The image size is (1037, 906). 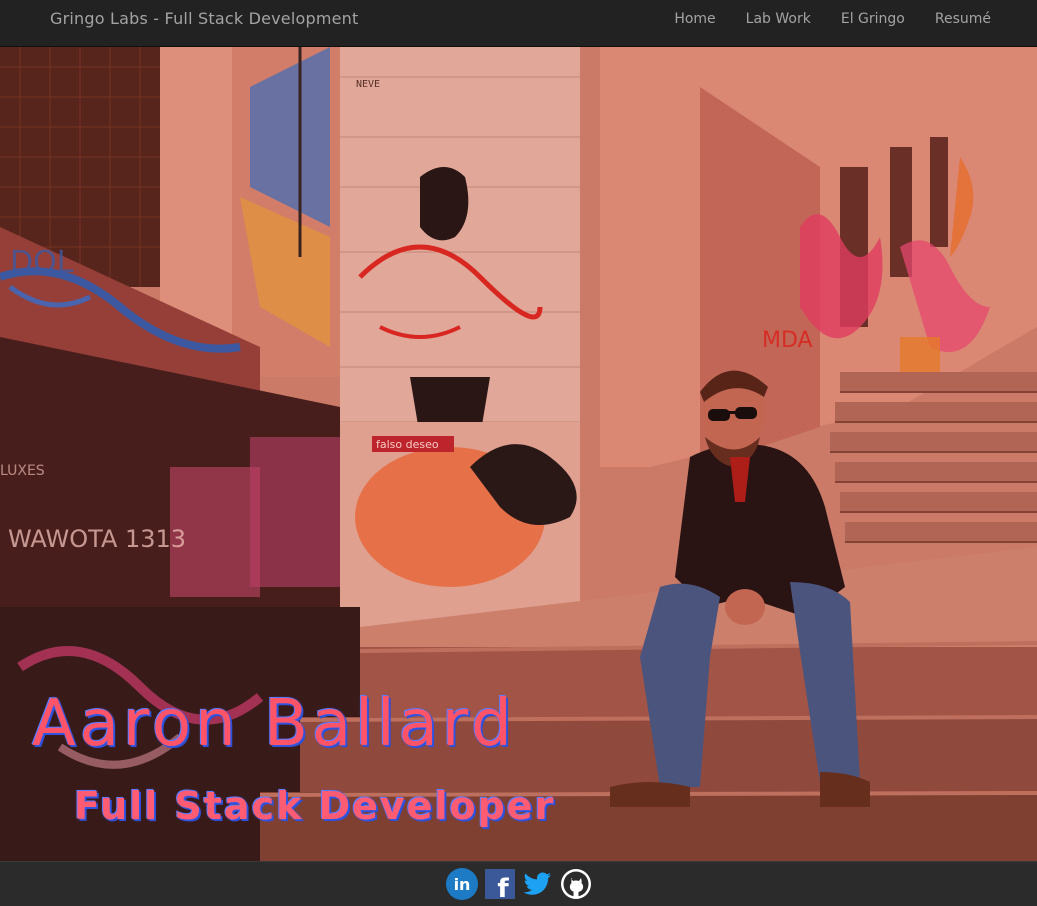 What do you see at coordinates (315, 806) in the screenshot?
I see `hero-job-title: Full Stack Developer` at bounding box center [315, 806].